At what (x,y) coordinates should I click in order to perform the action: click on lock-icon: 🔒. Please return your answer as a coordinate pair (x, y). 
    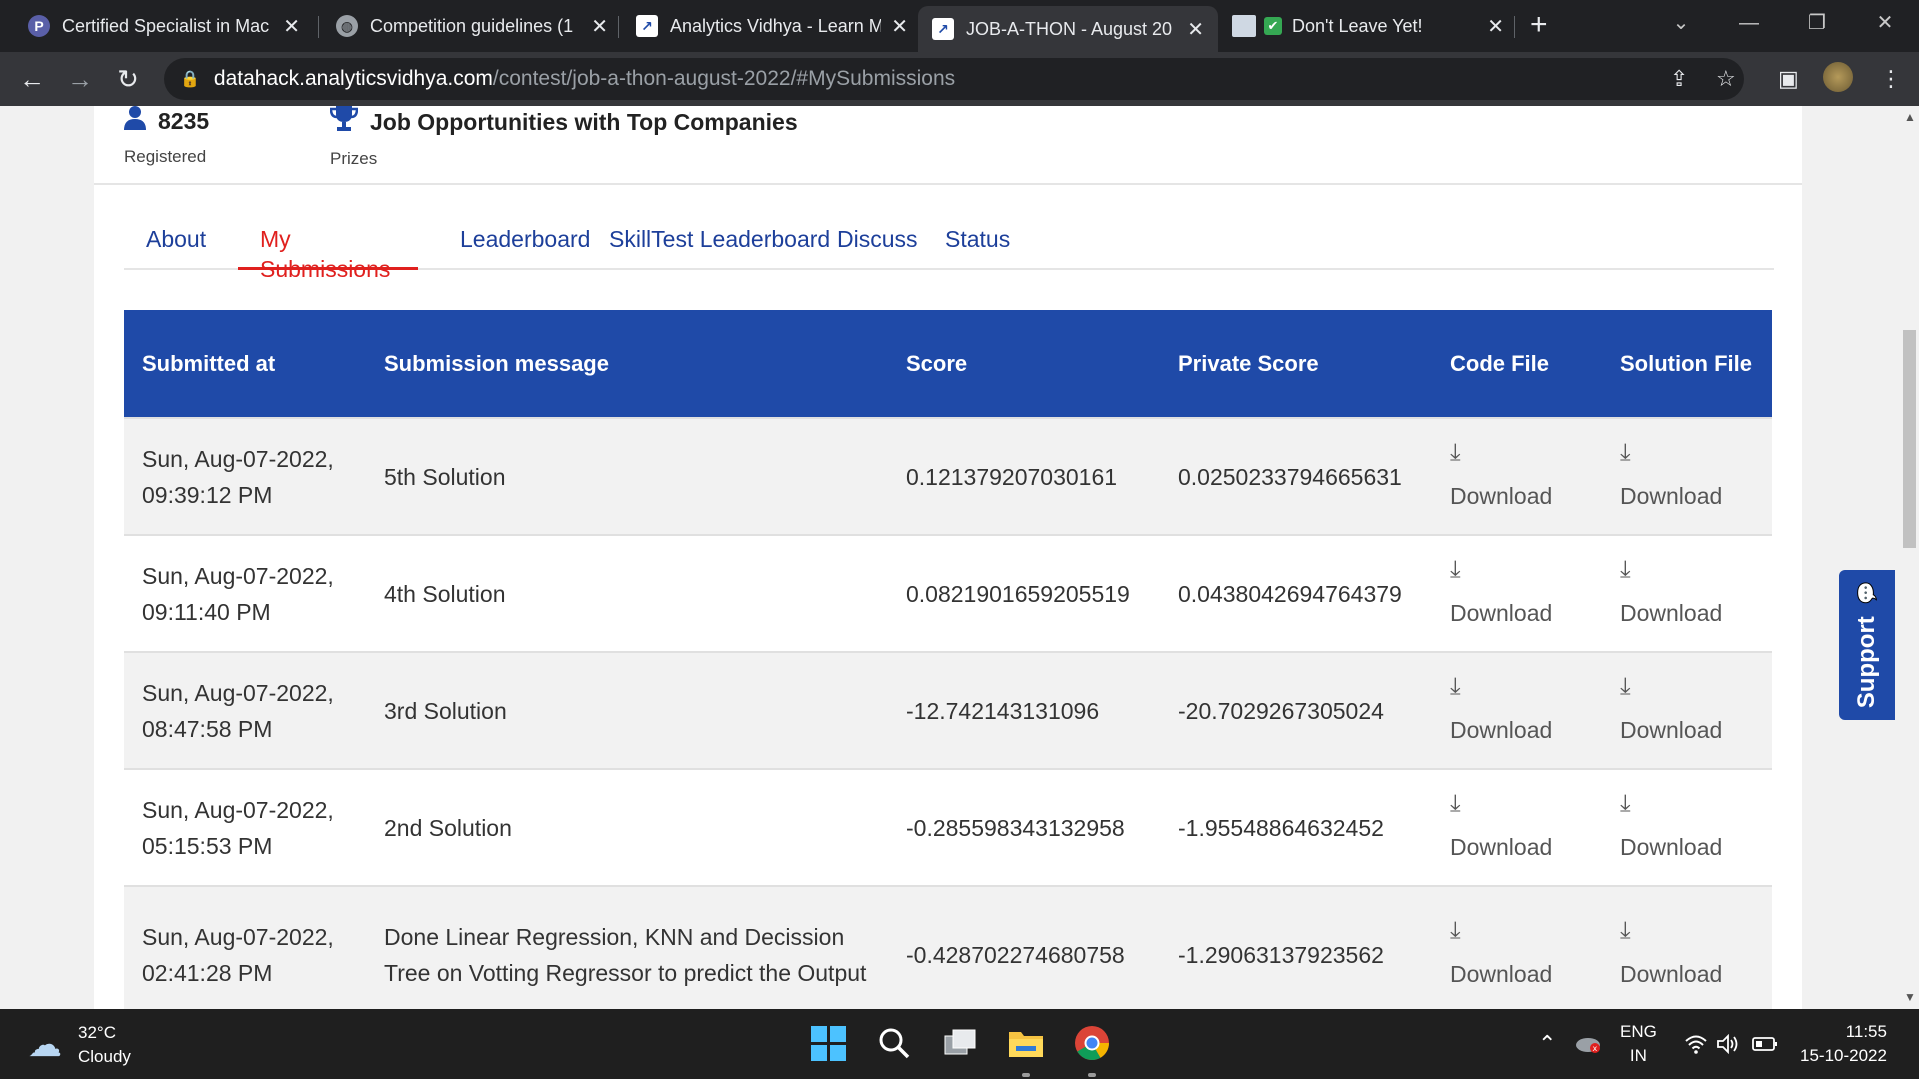
    Looking at the image, I should click on (190, 79).